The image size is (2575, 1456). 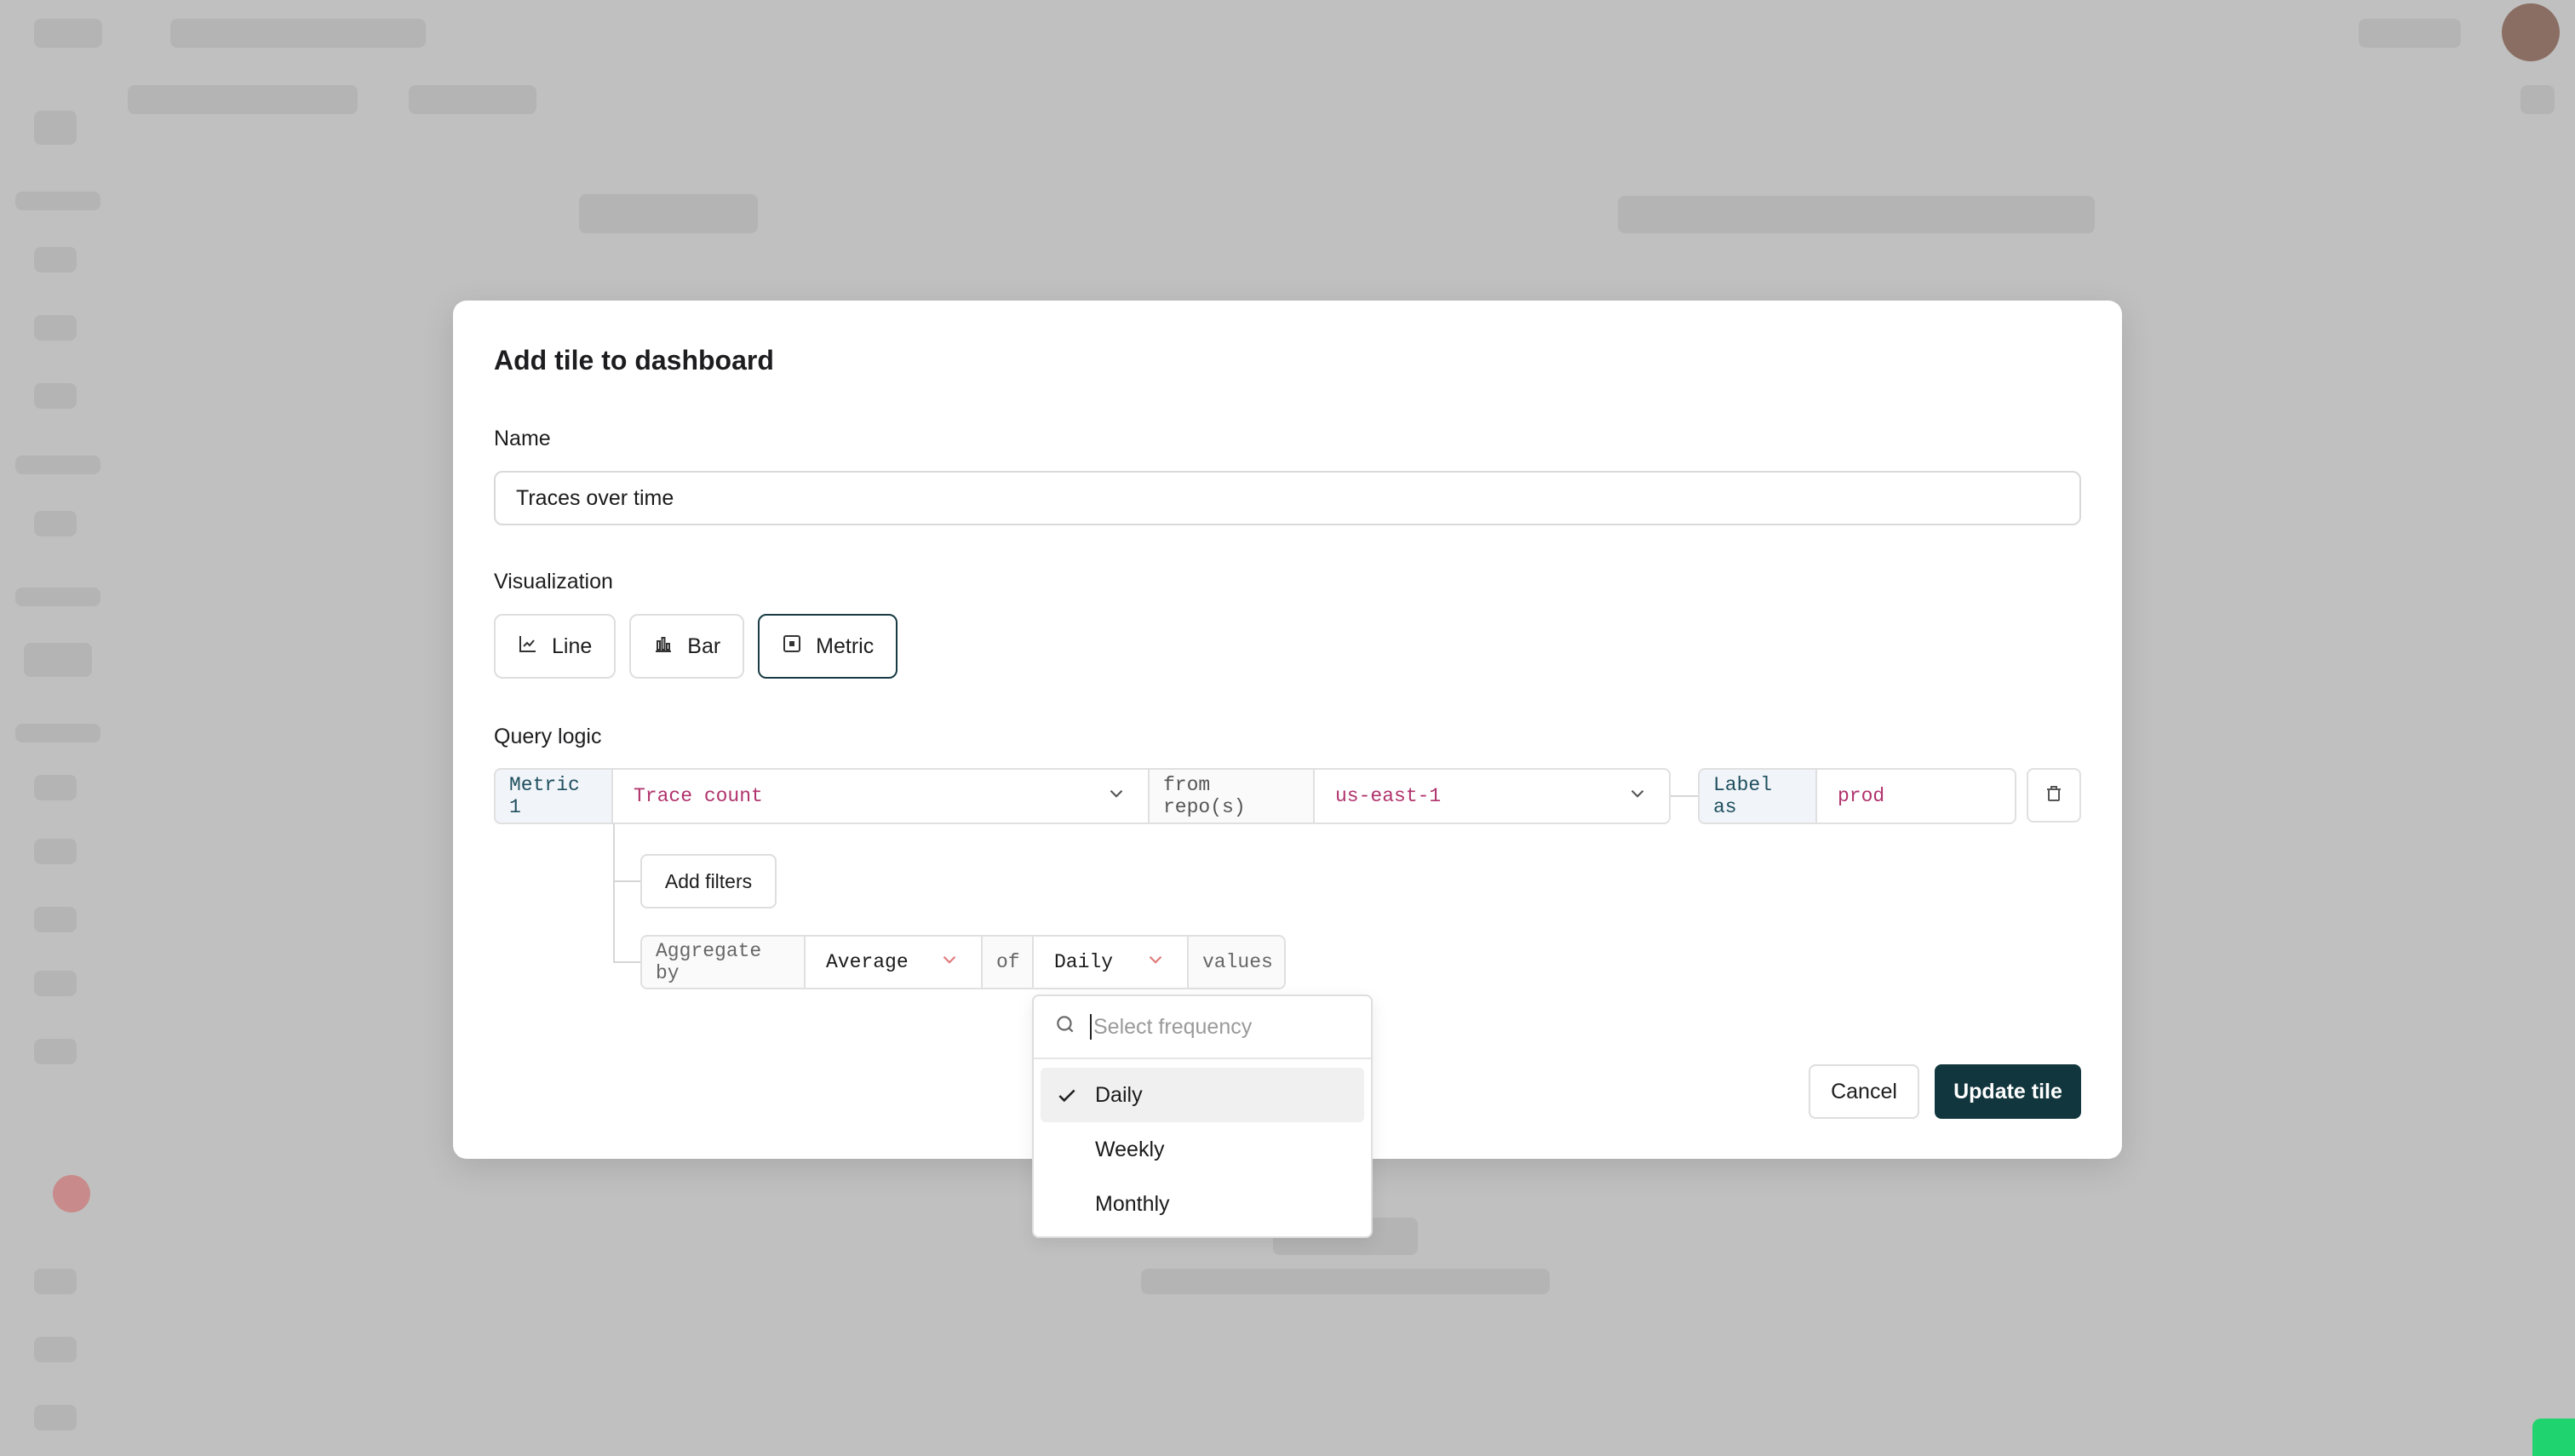 What do you see at coordinates (792, 646) in the screenshot?
I see `metric-box-icon` at bounding box center [792, 646].